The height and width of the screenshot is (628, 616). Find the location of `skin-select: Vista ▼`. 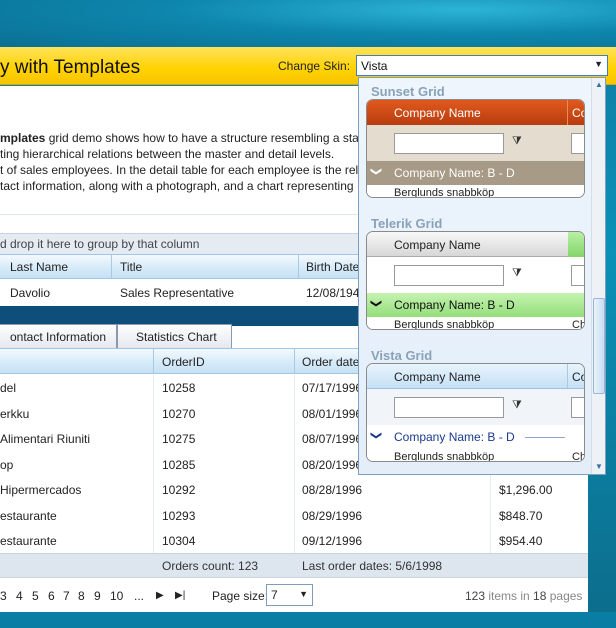

skin-select: Vista ▼ is located at coordinates (482, 65).